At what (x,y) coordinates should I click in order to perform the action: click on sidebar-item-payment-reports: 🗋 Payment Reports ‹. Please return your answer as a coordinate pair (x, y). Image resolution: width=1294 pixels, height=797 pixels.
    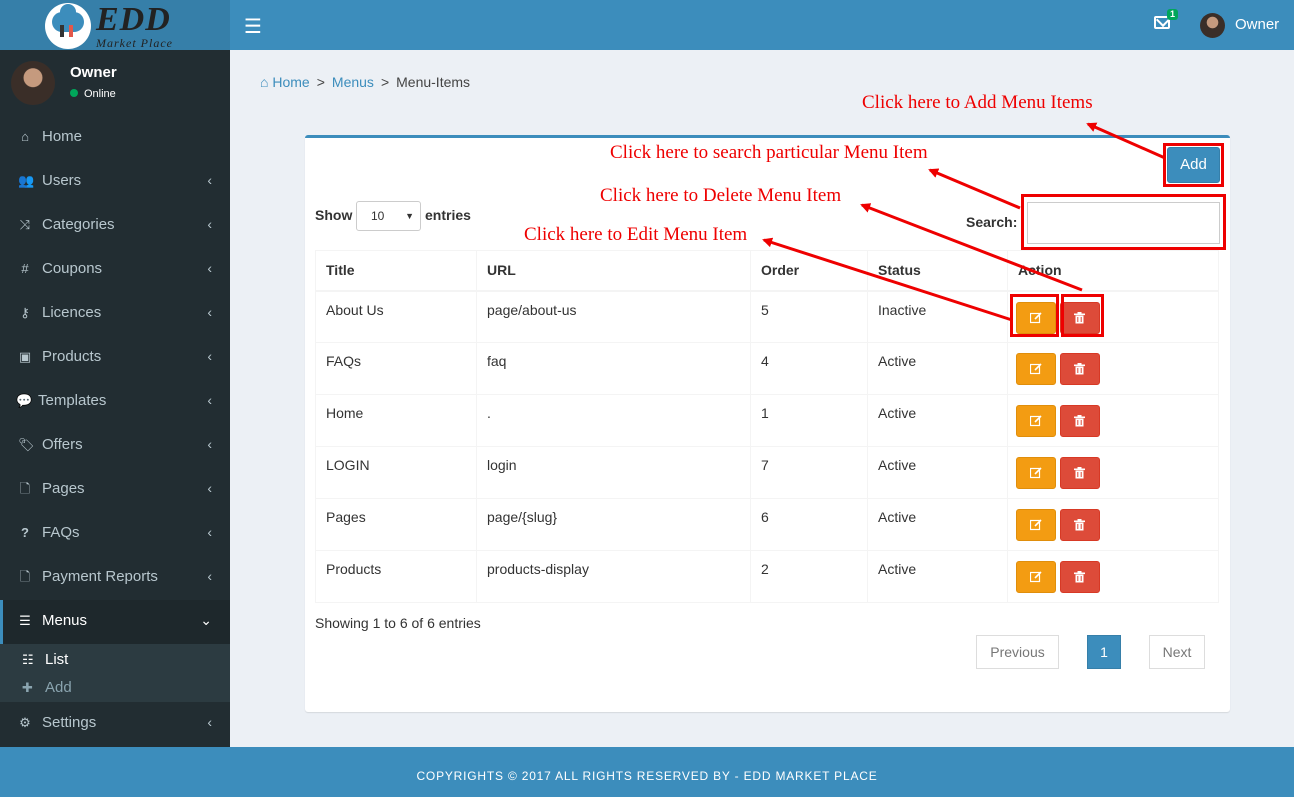
    Looking at the image, I should click on (115, 578).